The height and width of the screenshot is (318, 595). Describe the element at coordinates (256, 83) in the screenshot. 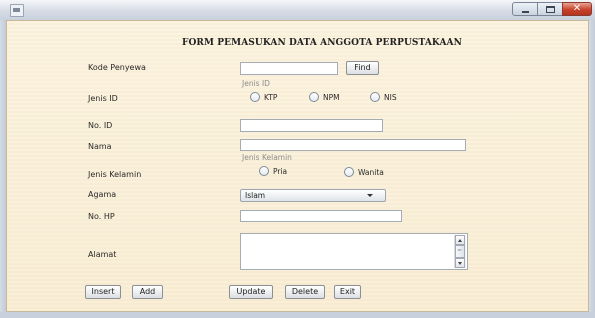

I see `jenis-id-group-caption: Jenis ID` at that location.